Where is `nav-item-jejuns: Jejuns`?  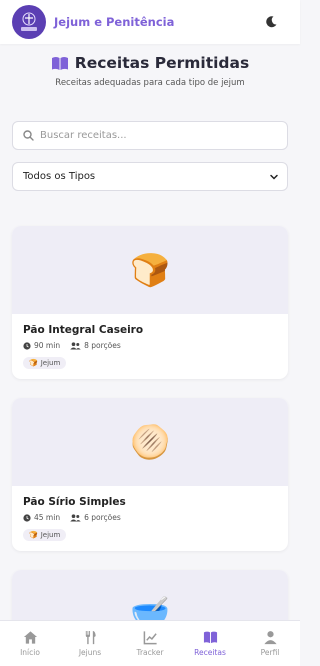 nav-item-jejuns: Jejuns is located at coordinates (90, 643).